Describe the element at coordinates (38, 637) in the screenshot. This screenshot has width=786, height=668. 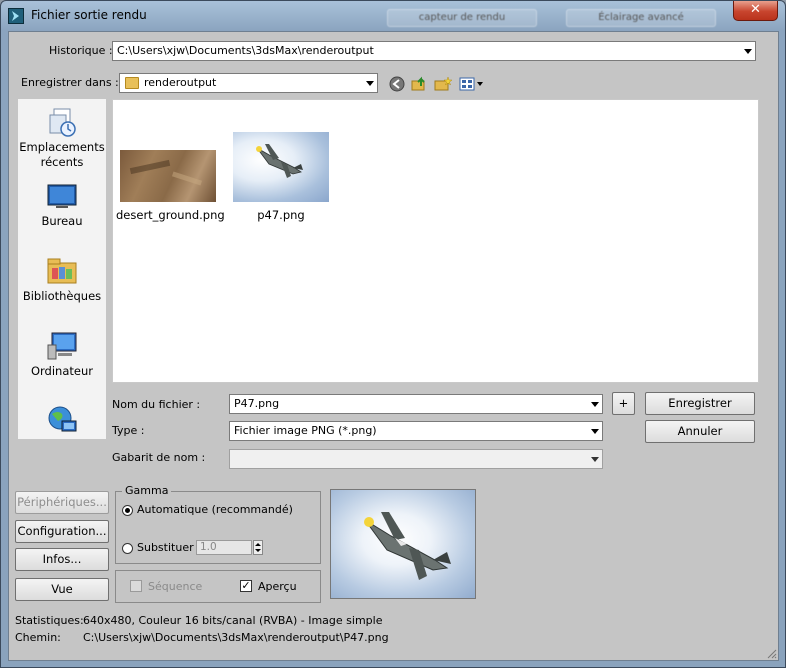
I see `path-label: Chemin:` at that location.